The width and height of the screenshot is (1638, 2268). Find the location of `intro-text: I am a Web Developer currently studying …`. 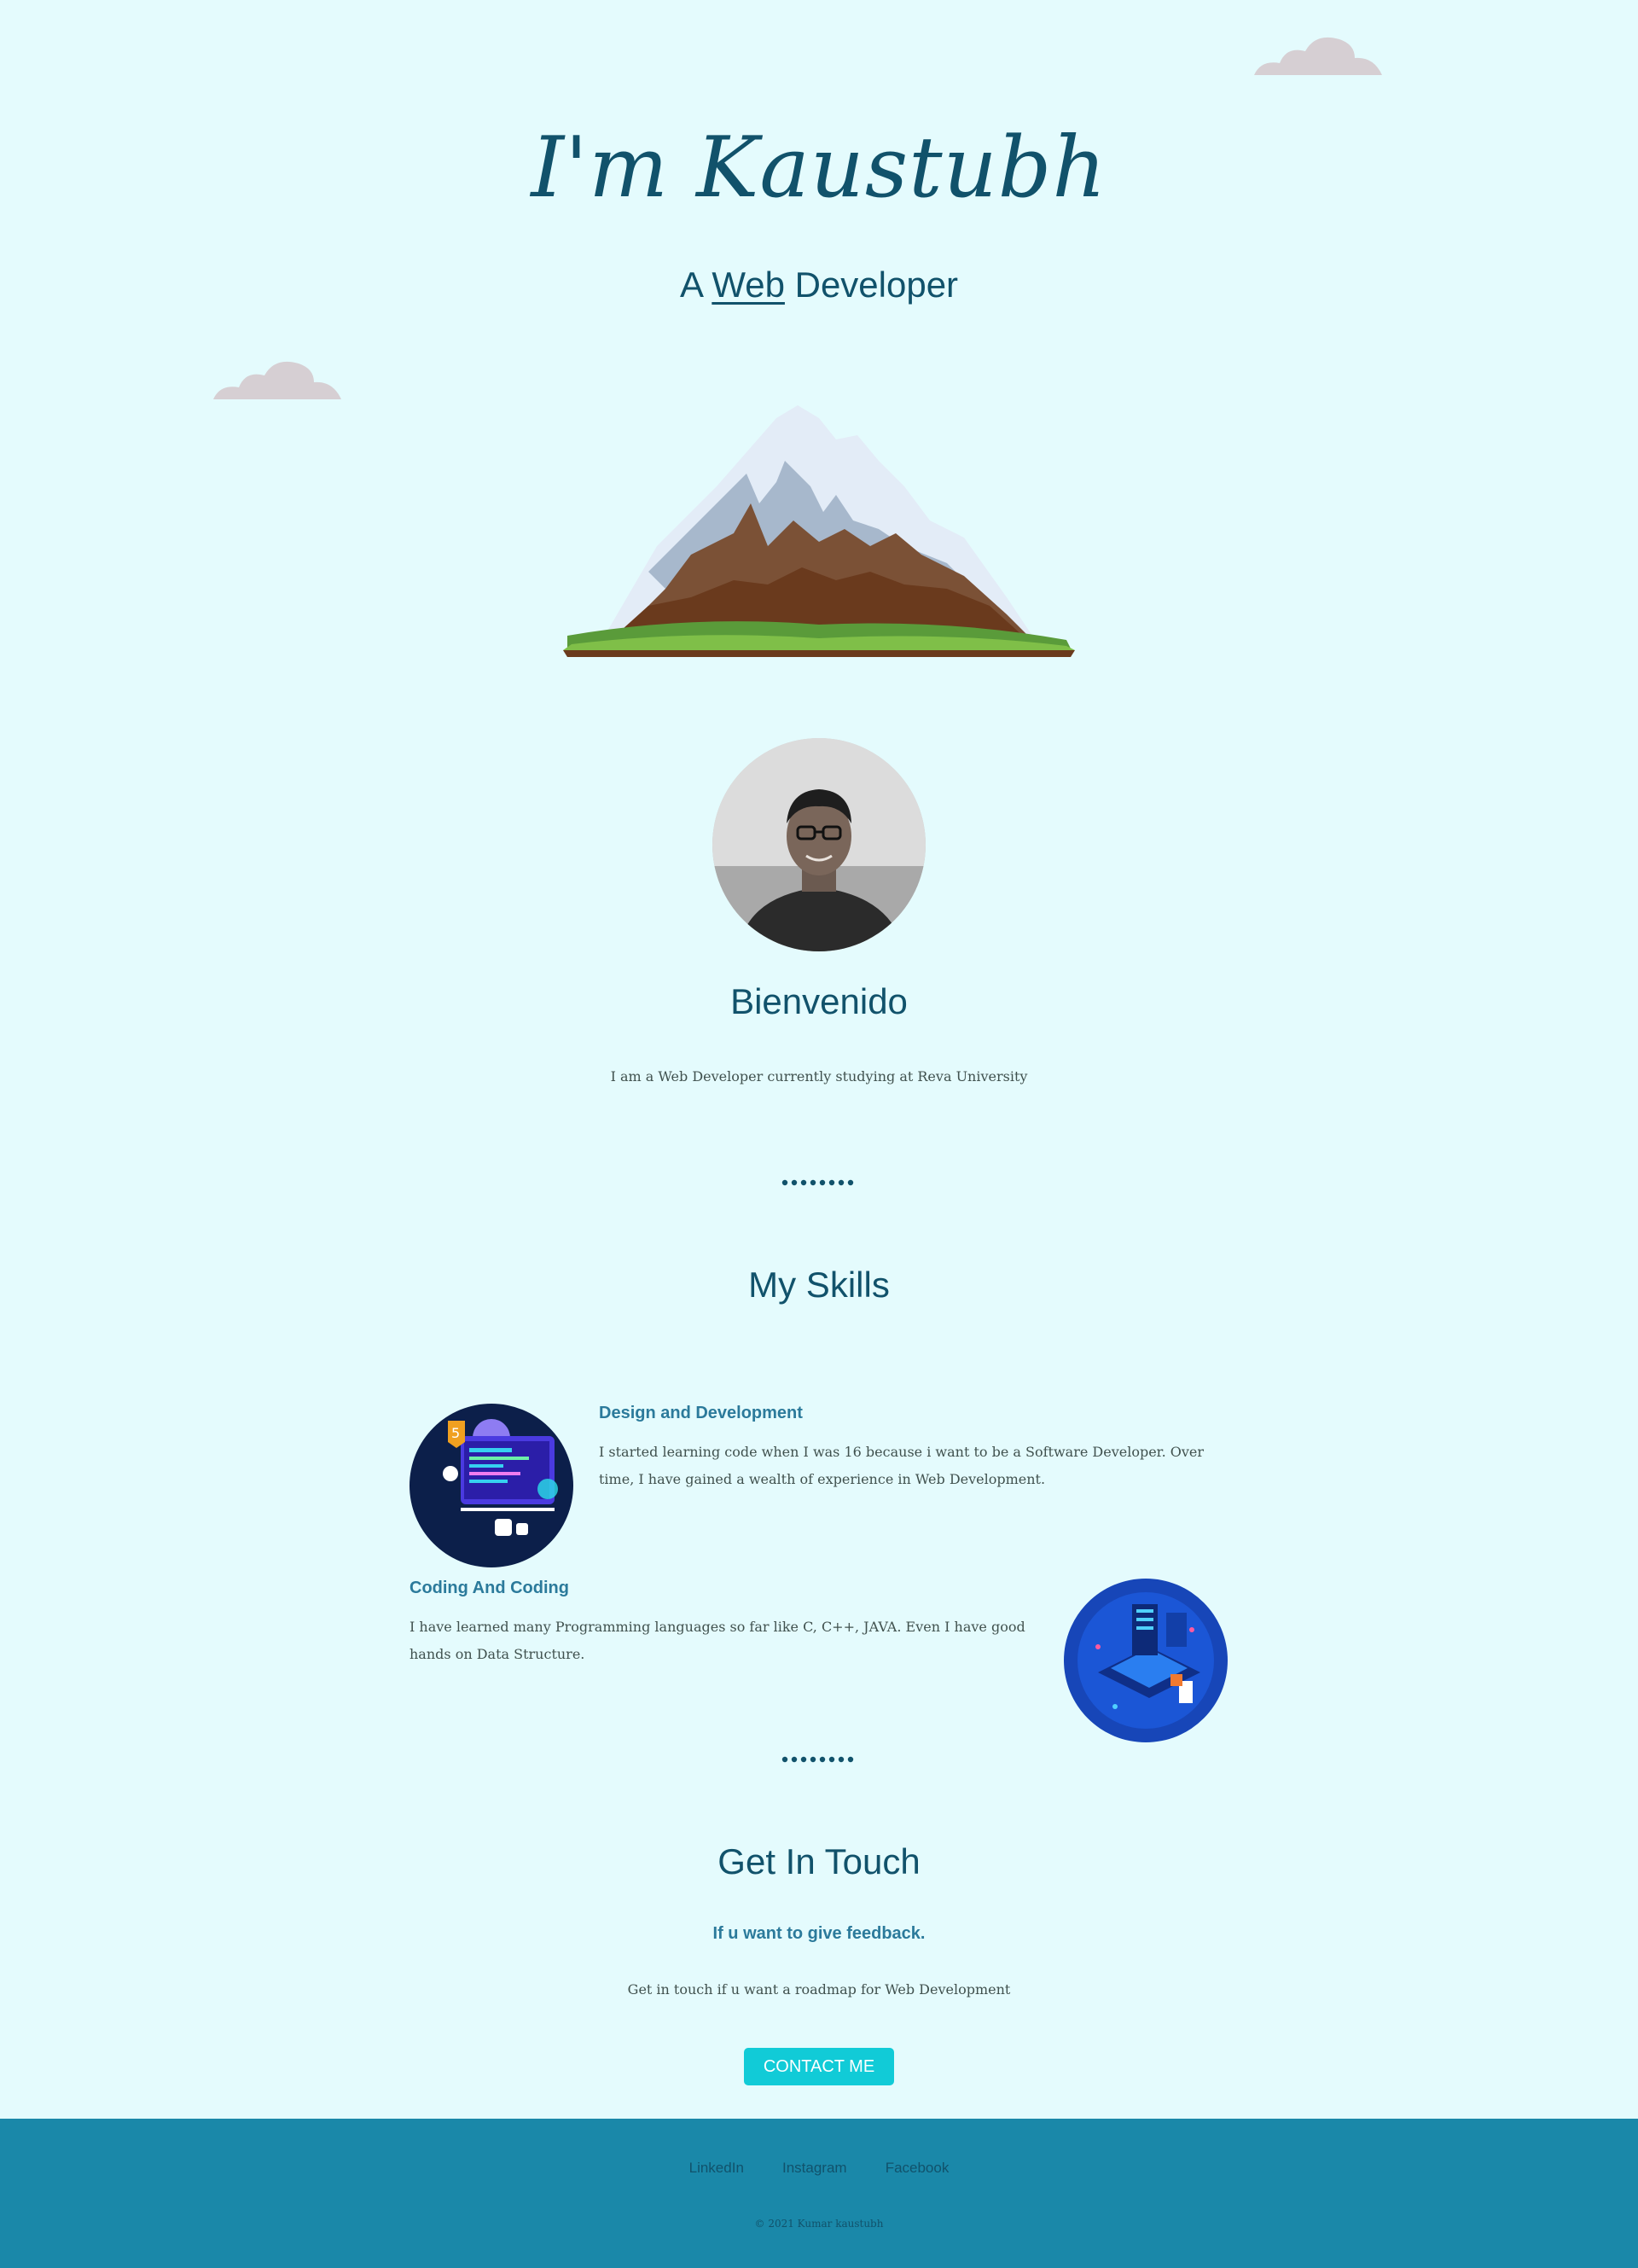

intro-text: I am a Web Developer currently studying … is located at coordinates (819, 1076).